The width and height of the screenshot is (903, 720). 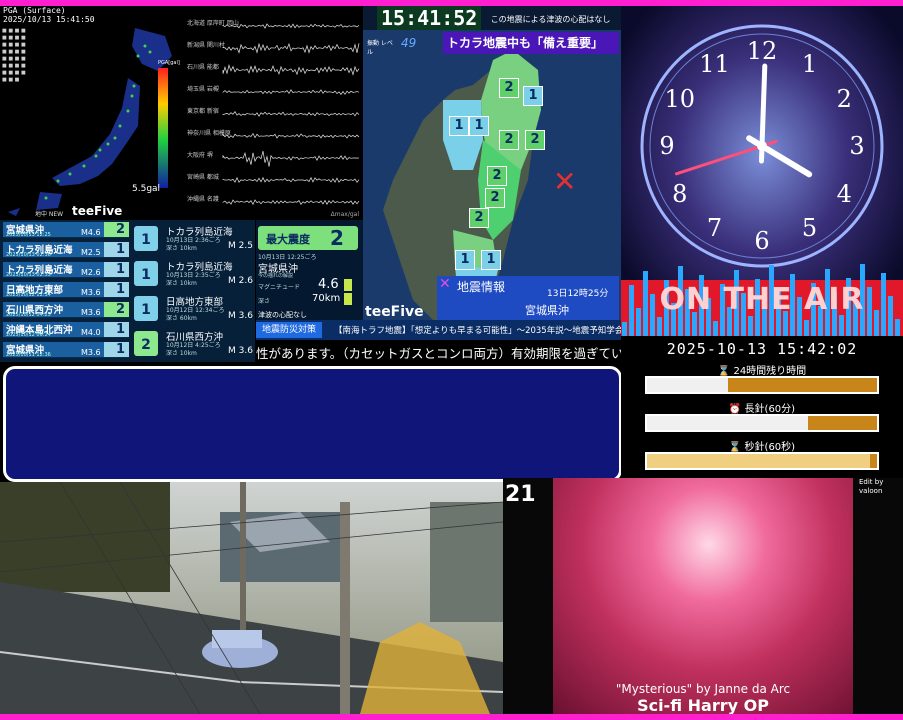 I want to click on video-counter: 21, so click(x=520, y=494).